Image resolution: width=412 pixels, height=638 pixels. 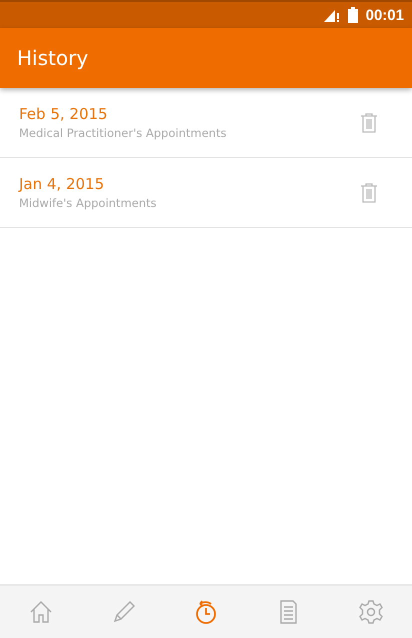 I want to click on nav-button, so click(x=371, y=612).